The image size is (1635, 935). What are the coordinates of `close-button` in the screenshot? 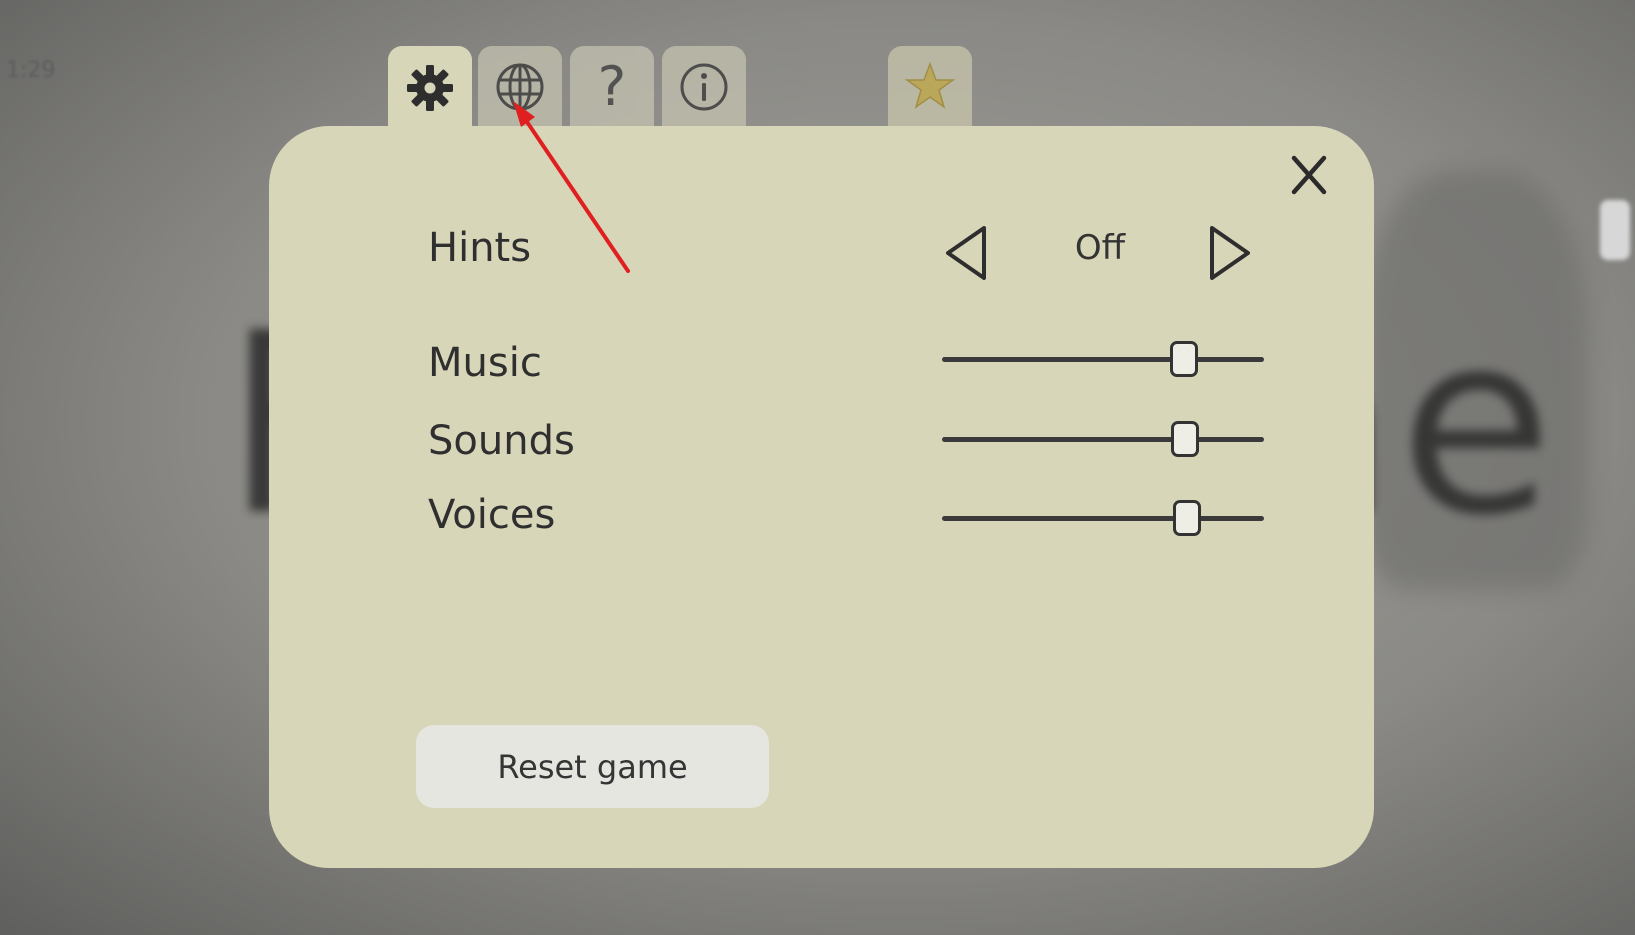 It's located at (1309, 175).